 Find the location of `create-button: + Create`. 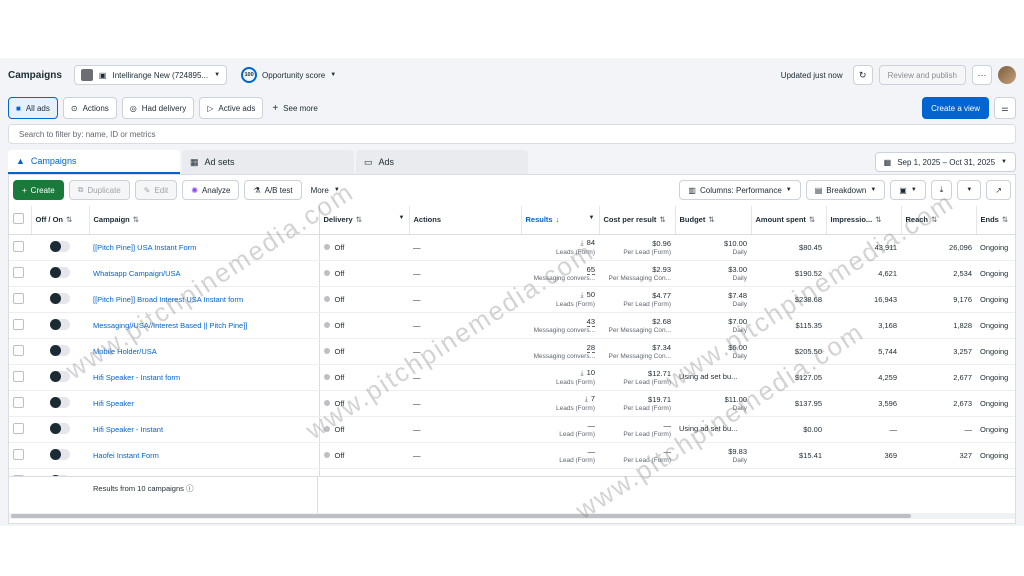

create-button: + Create is located at coordinates (38, 190).